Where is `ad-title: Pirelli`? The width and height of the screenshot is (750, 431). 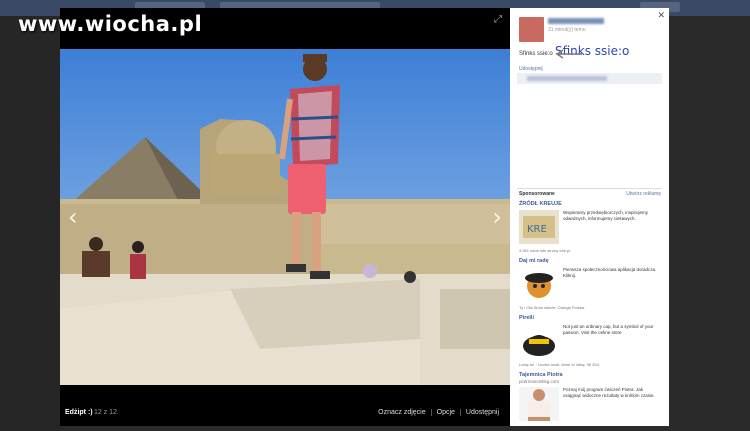
ad-title: Pirelli is located at coordinates (590, 318).